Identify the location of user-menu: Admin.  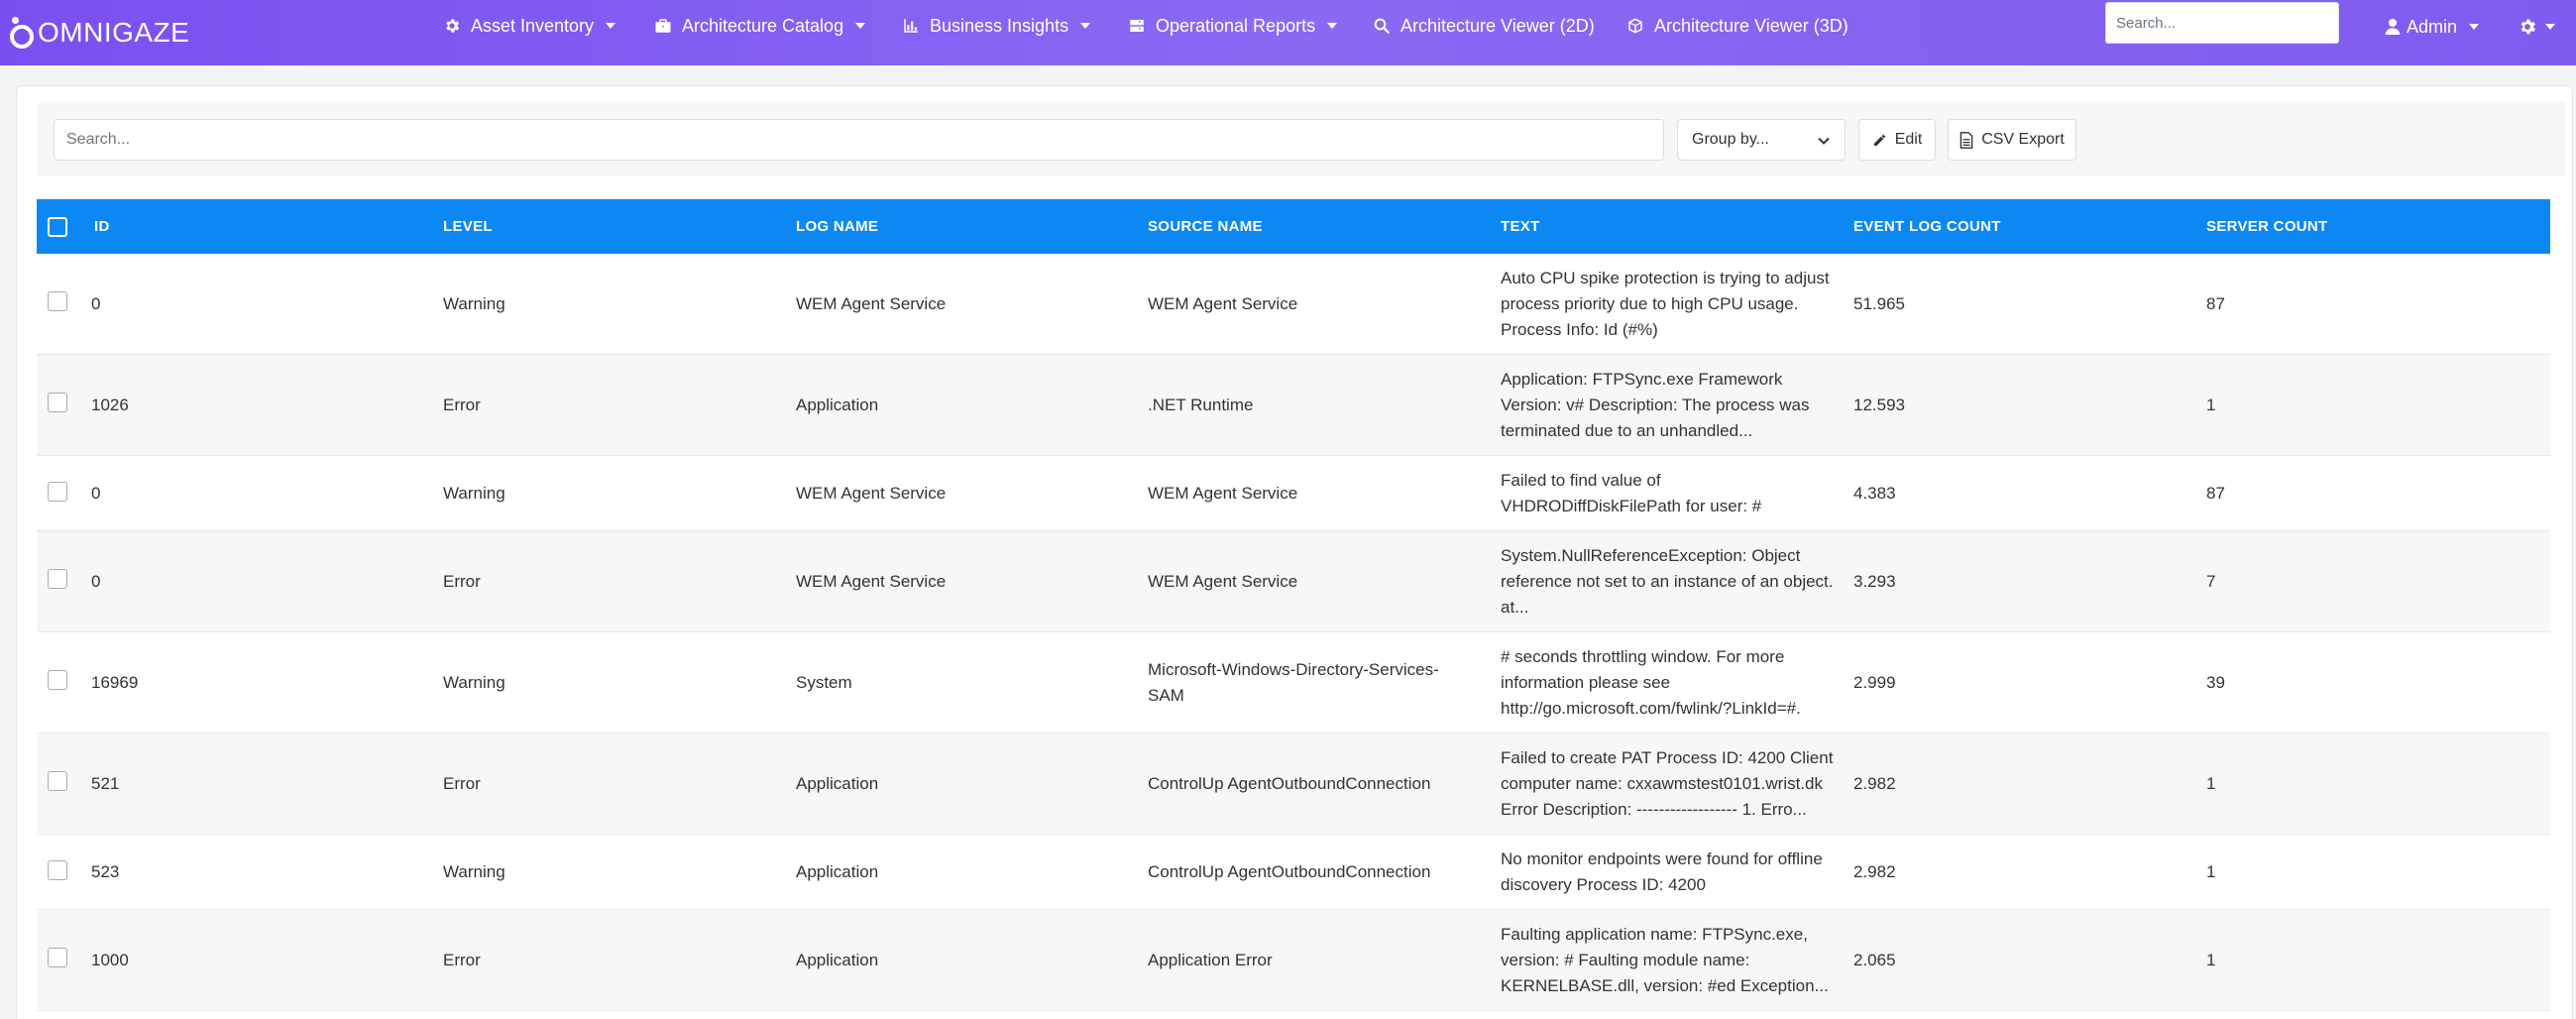
(2432, 27).